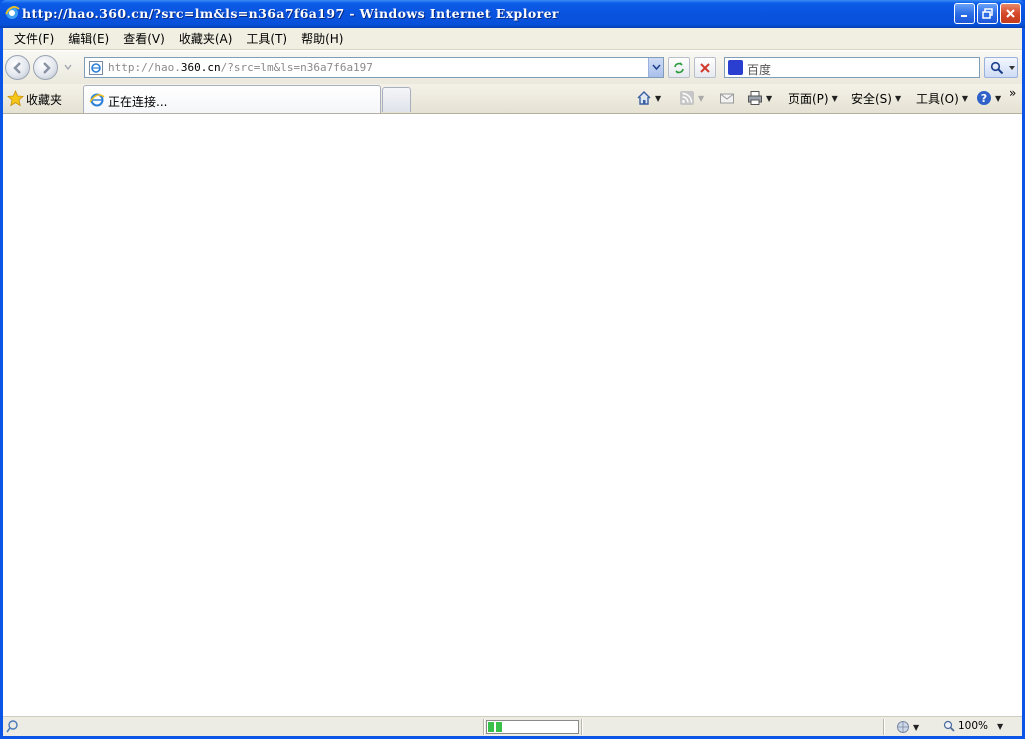 The width and height of the screenshot is (1025, 739). Describe the element at coordinates (206, 39) in the screenshot. I see `menu-favorites: 收藏夹(A)` at that location.